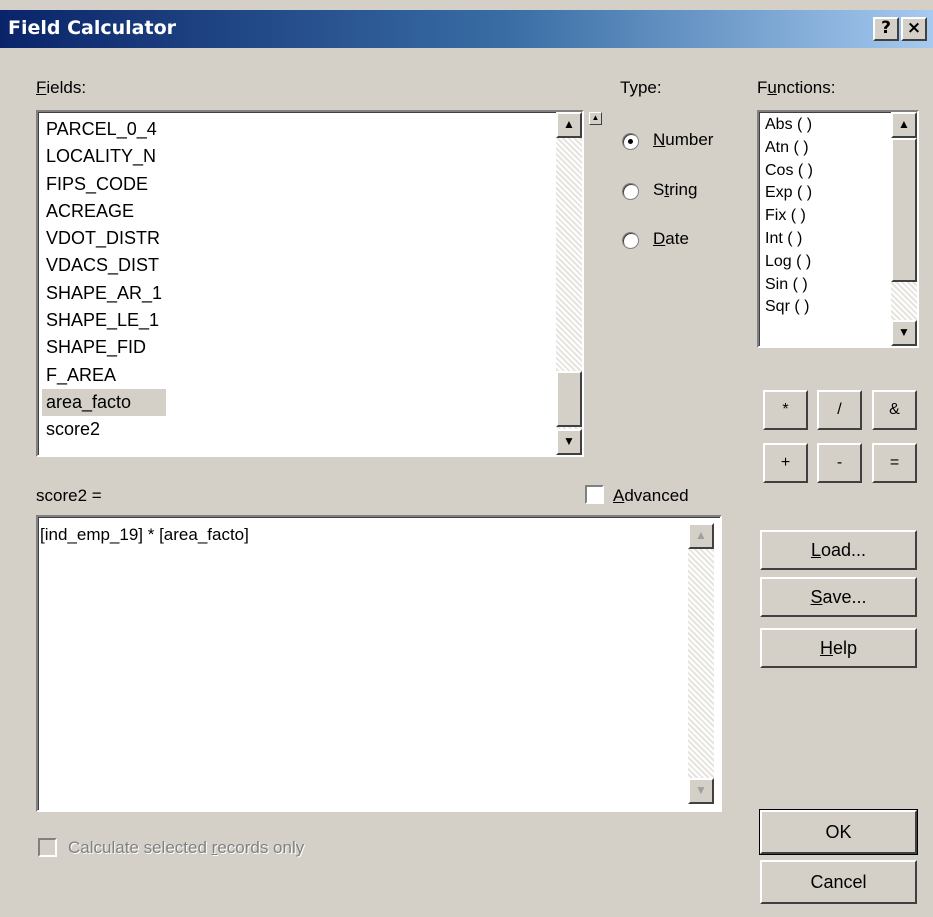  I want to click on expression-text: [ind_emp_19] * [area_facto], so click(144, 534).